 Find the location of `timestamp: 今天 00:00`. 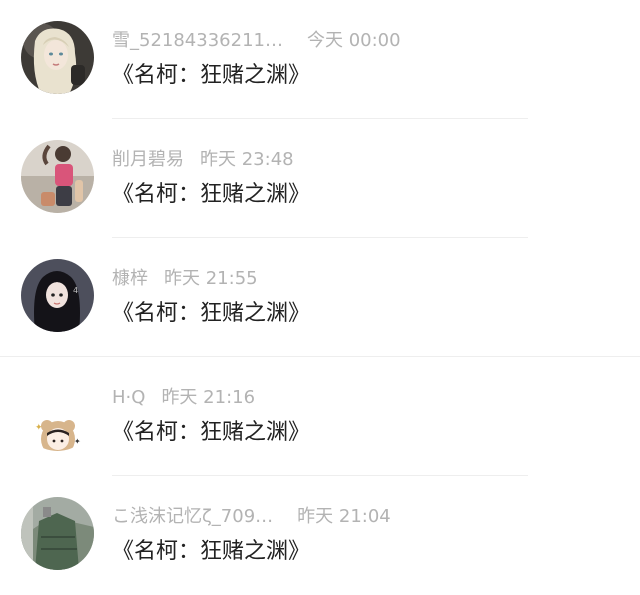

timestamp: 今天 00:00 is located at coordinates (353, 40).